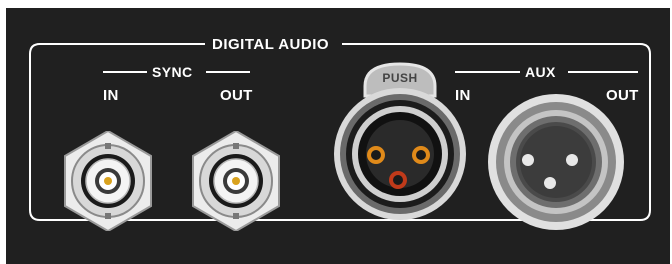 Image resolution: width=672 pixels, height=264 pixels. I want to click on sync-title: SYNC, so click(172, 72).